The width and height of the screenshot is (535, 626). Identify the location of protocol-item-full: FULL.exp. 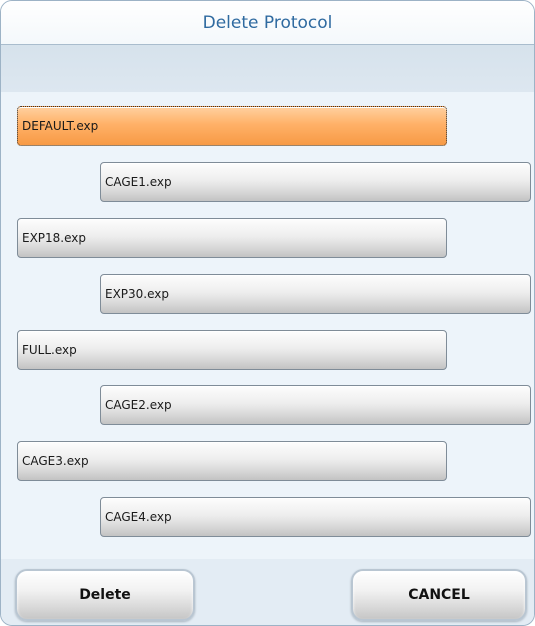
(232, 350).